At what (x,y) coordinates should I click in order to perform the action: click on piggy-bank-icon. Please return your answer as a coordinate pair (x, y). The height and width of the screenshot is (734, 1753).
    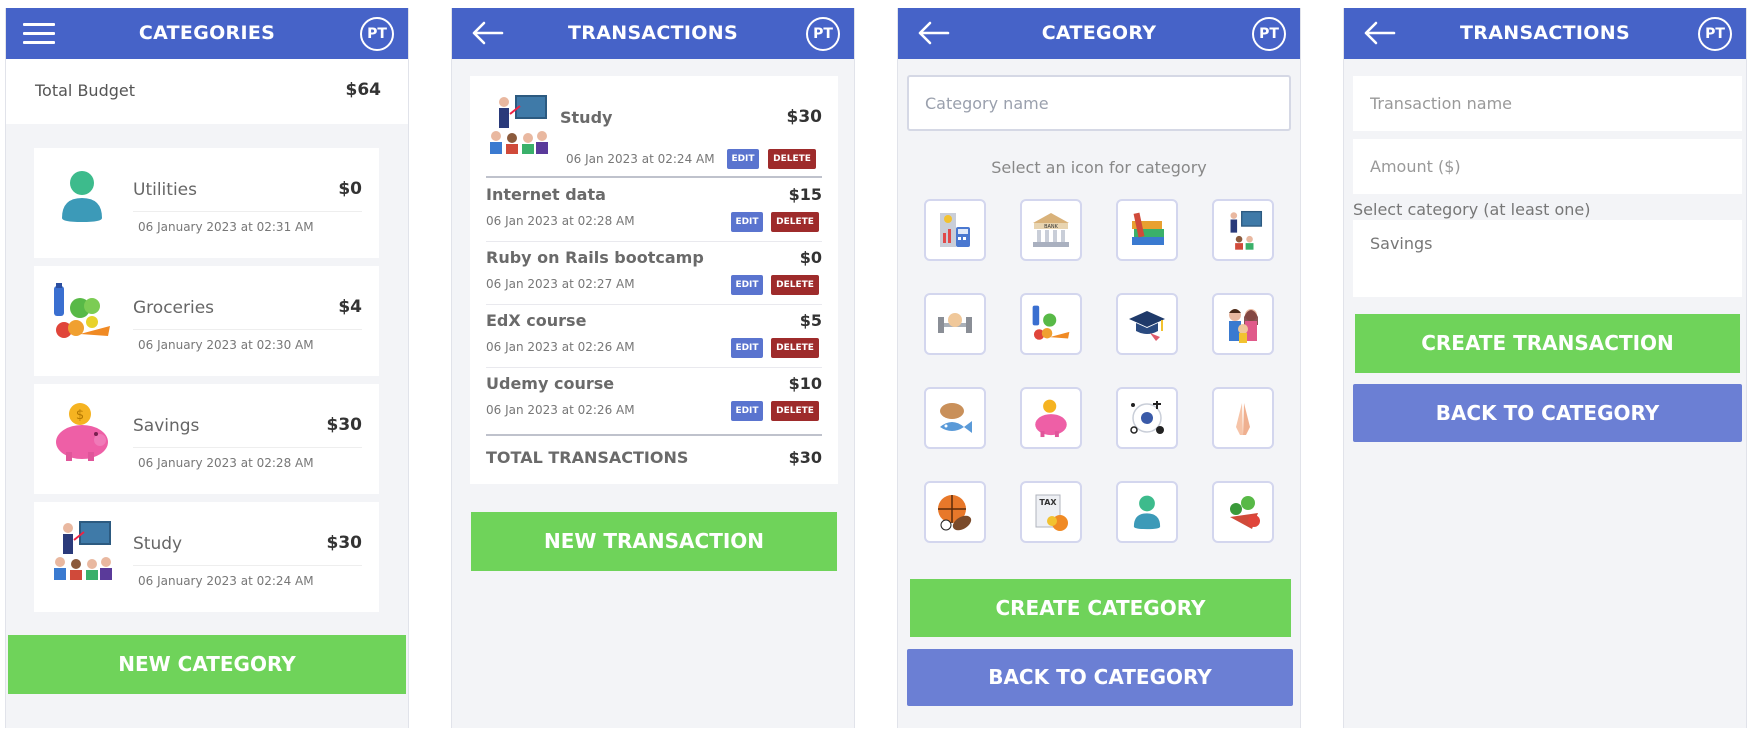
    Looking at the image, I should click on (1051, 418).